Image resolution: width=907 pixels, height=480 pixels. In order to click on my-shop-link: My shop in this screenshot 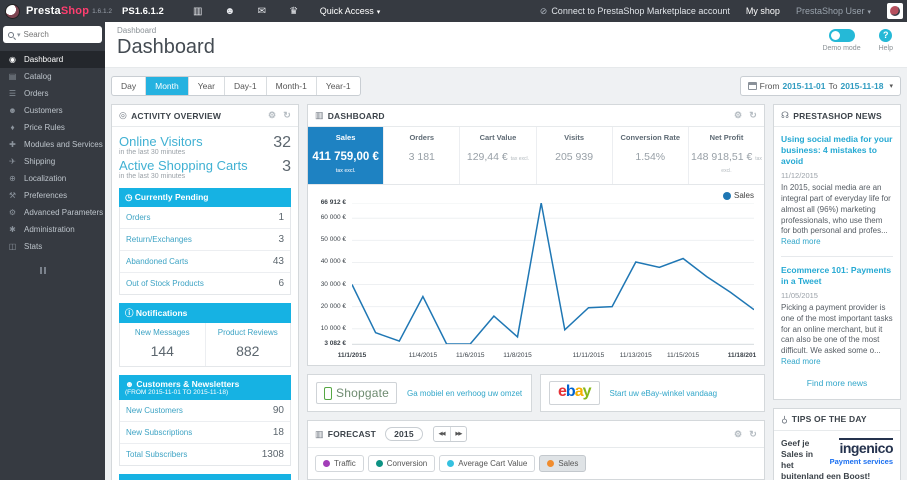, I will do `click(763, 11)`.